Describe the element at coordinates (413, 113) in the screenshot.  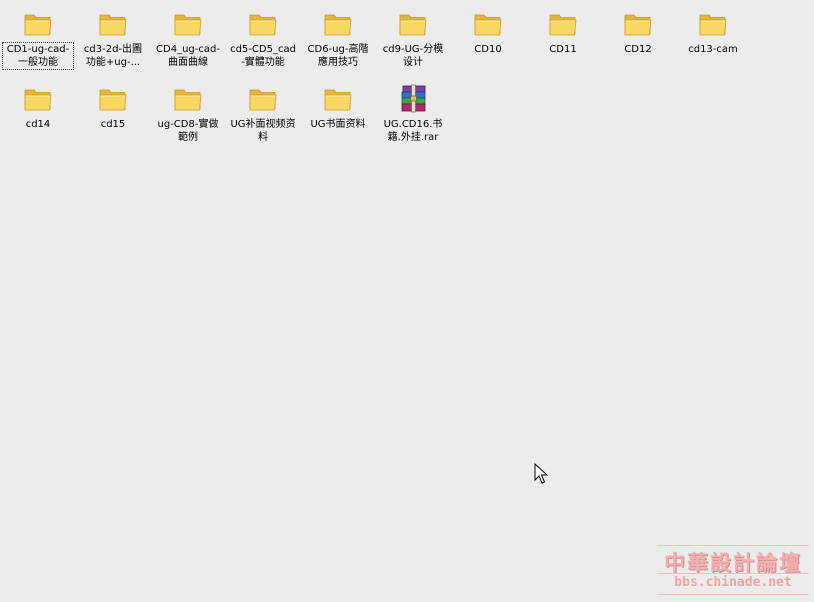
I see `archive-item: UG.CD16.书籍.外挂.rar` at that location.